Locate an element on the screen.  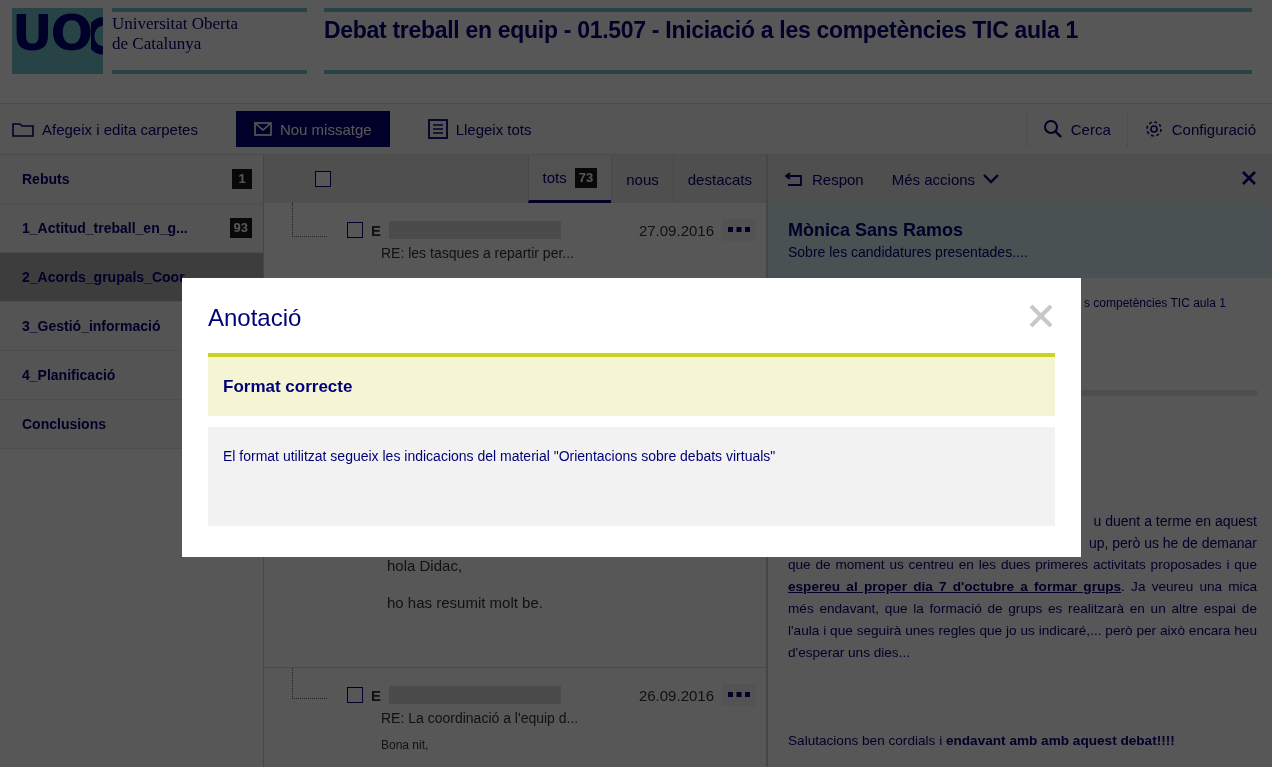
toolbar-button: Llegeix tots is located at coordinates (479, 129).